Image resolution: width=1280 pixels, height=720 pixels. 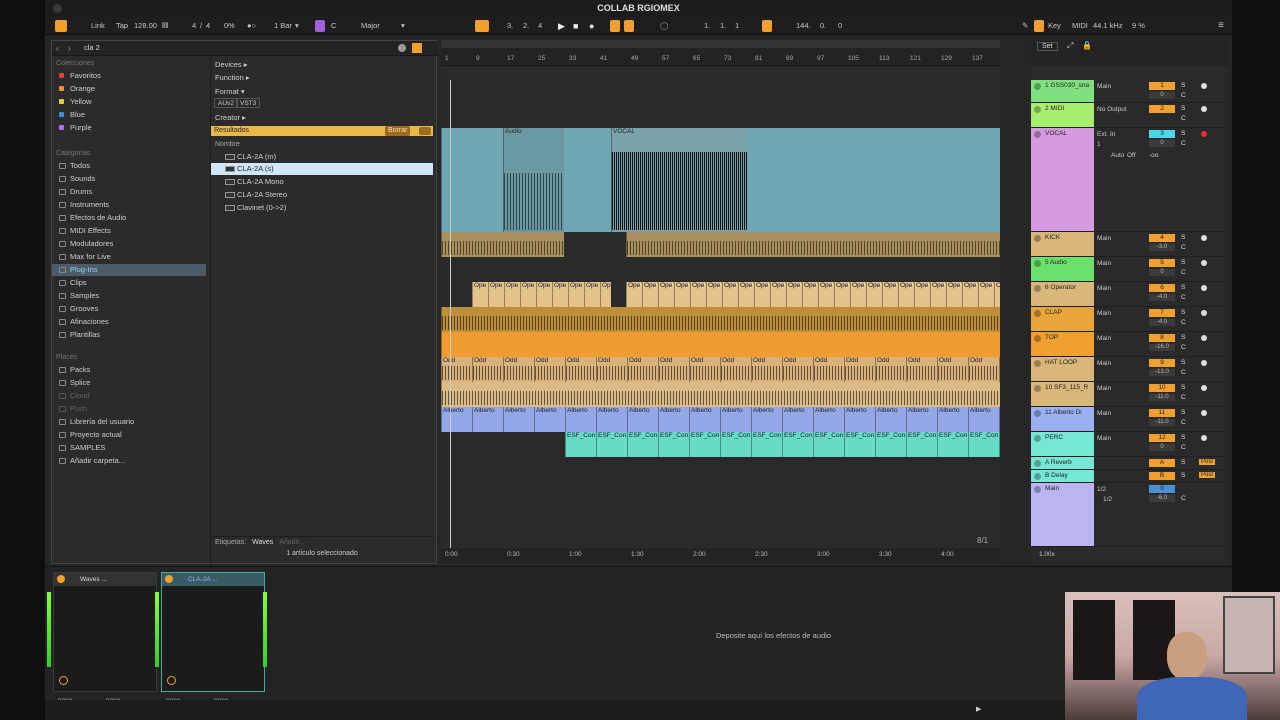 I want to click on volume-field: -6.0, so click(x=1162, y=498).